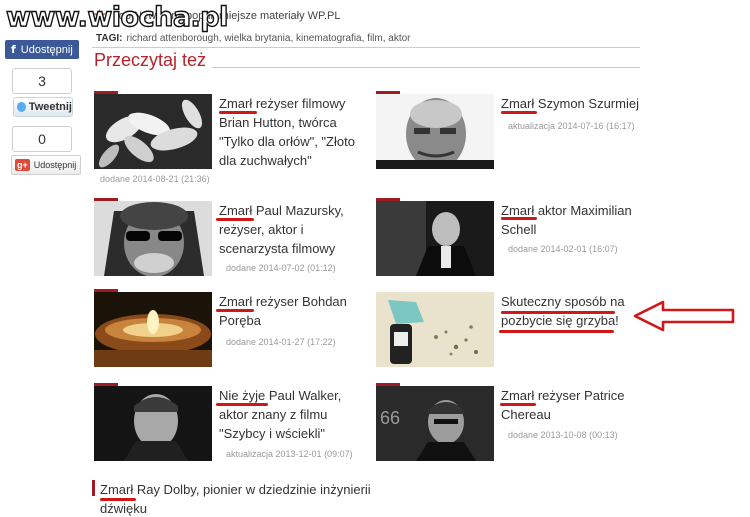 The height and width of the screenshot is (517, 750). Describe the element at coordinates (93, 488) in the screenshot. I see `card-accent-bar` at that location.